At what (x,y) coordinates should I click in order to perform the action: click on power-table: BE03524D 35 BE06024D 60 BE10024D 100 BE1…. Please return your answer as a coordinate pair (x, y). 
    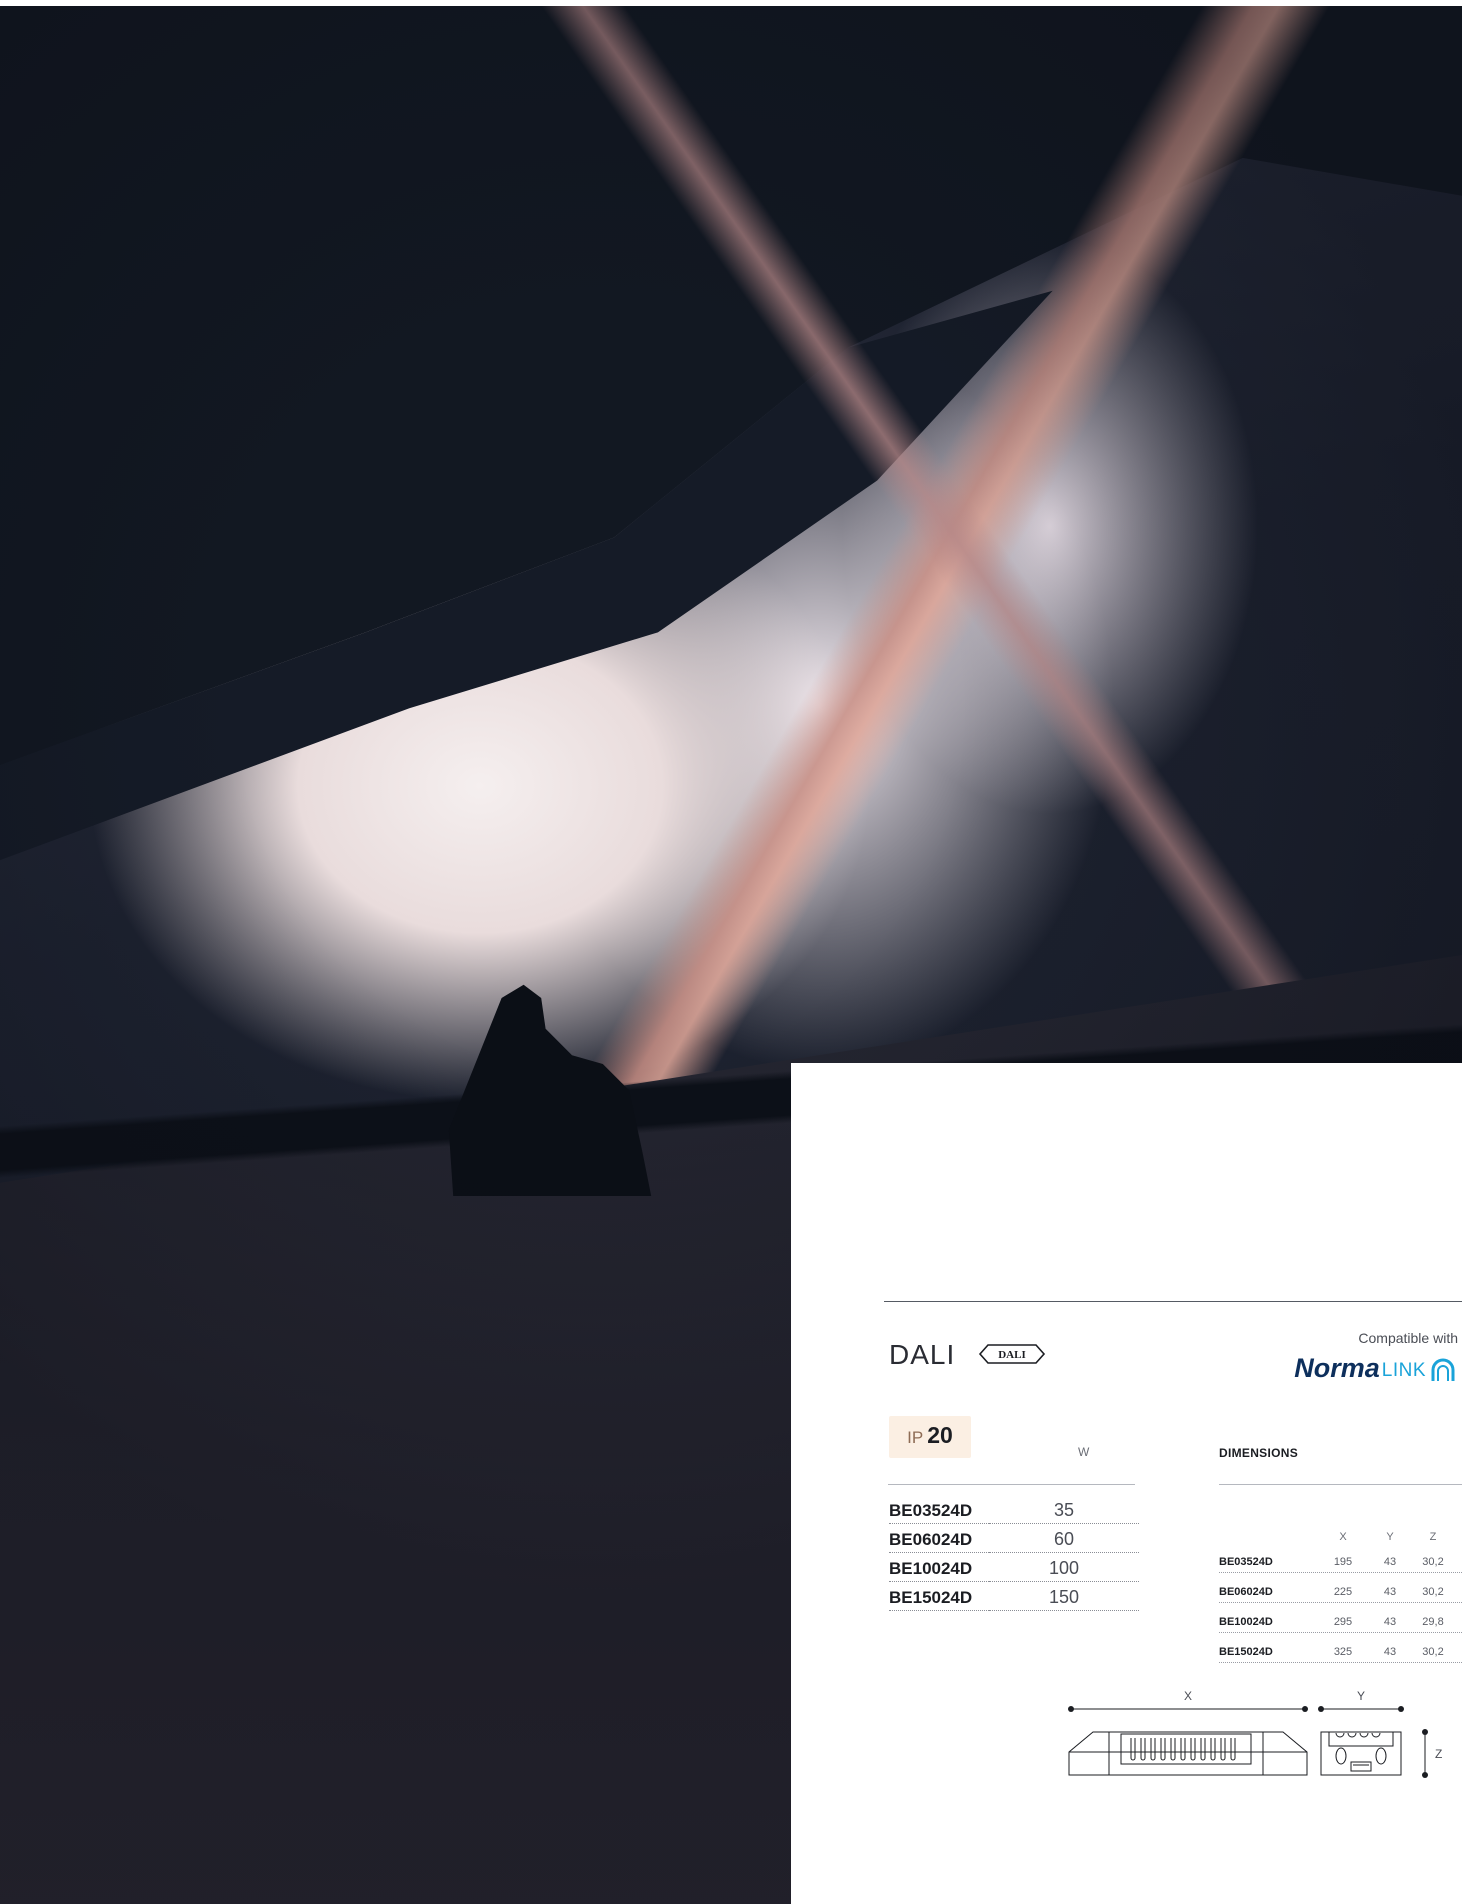
    Looking at the image, I should click on (1014, 1553).